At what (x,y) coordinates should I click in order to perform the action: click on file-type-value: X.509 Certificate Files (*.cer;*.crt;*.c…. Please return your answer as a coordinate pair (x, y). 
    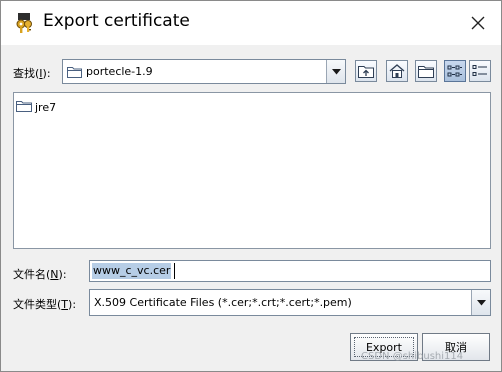
    Looking at the image, I should click on (223, 302).